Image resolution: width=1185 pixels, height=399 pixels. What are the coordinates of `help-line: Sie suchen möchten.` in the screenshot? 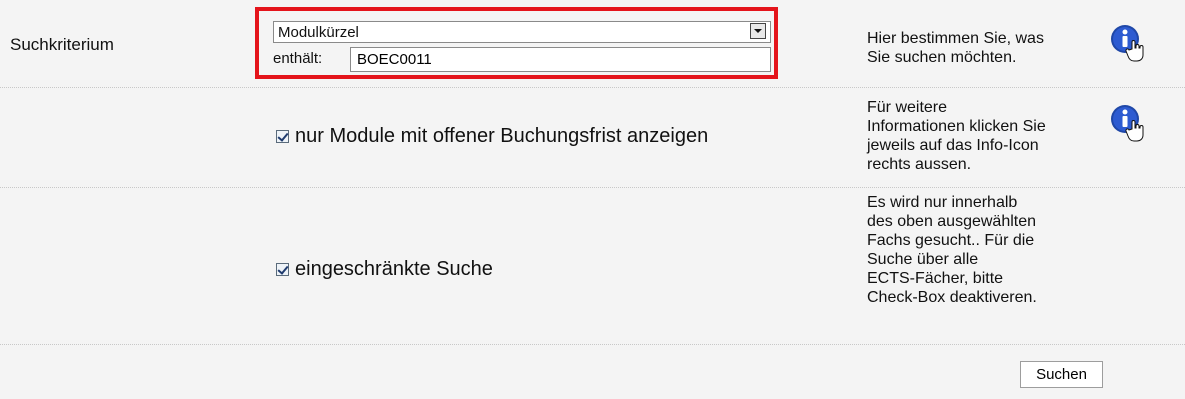 It's located at (942, 57).